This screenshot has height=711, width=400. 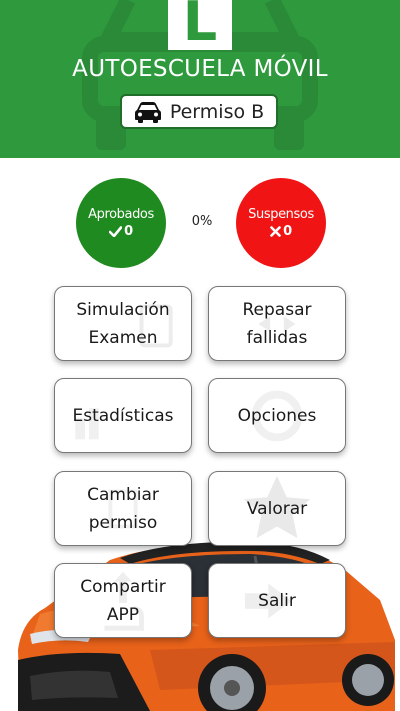 I want to click on permit-label: Permiso B, so click(x=217, y=111).